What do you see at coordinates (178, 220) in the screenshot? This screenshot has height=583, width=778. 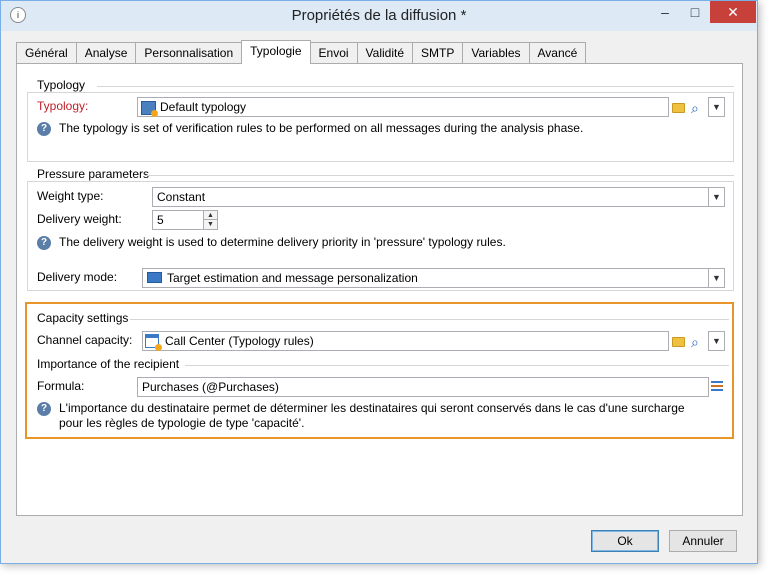 I see `delivery-weight-input: 5` at bounding box center [178, 220].